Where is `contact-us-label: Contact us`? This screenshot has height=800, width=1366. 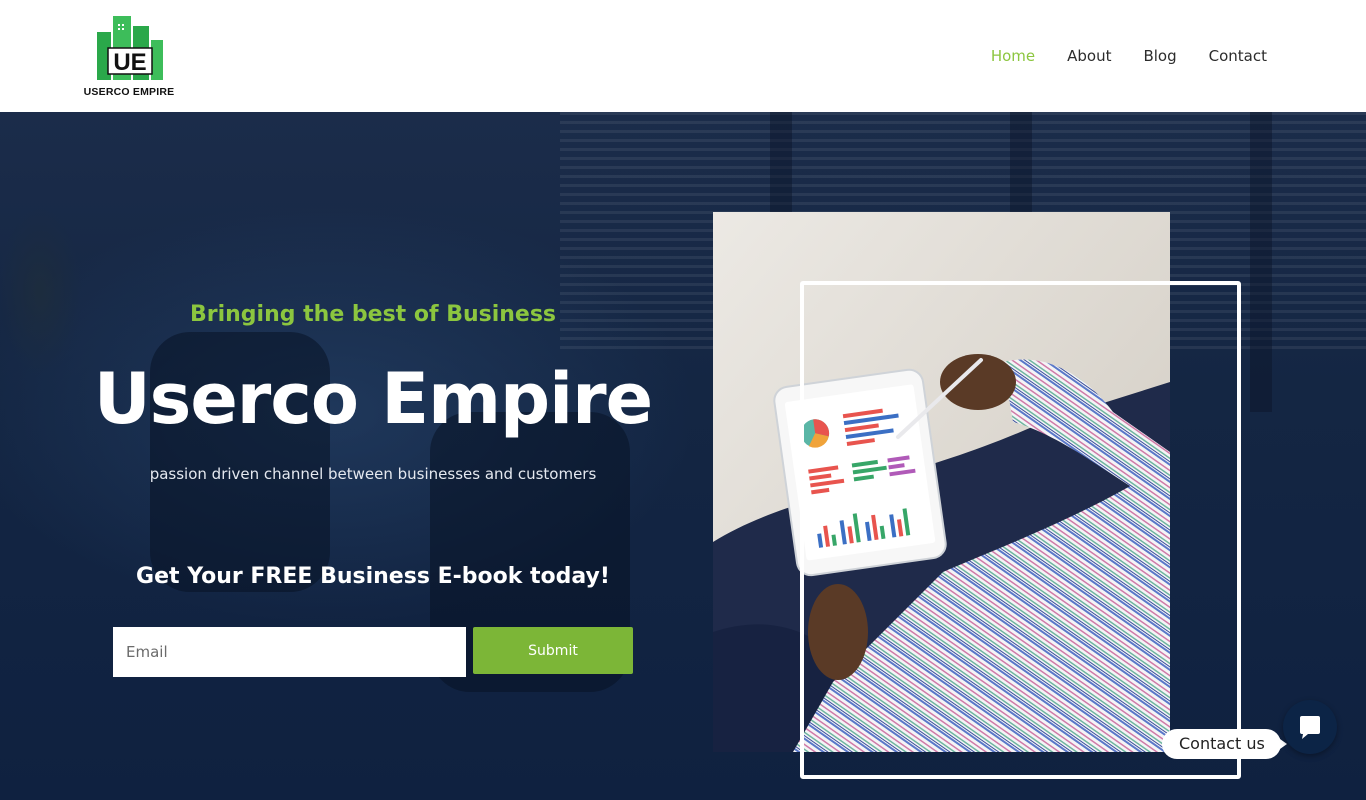 contact-us-label: Contact us is located at coordinates (1224, 744).